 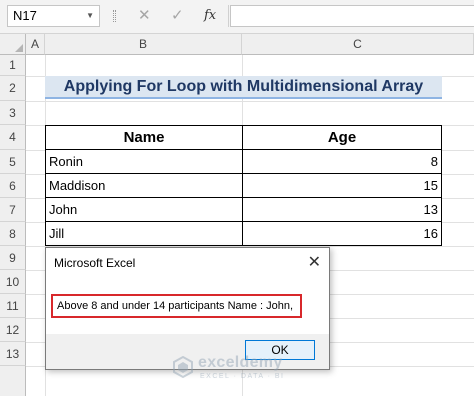 I want to click on row-header-13: 13, so click(x=13, y=354).